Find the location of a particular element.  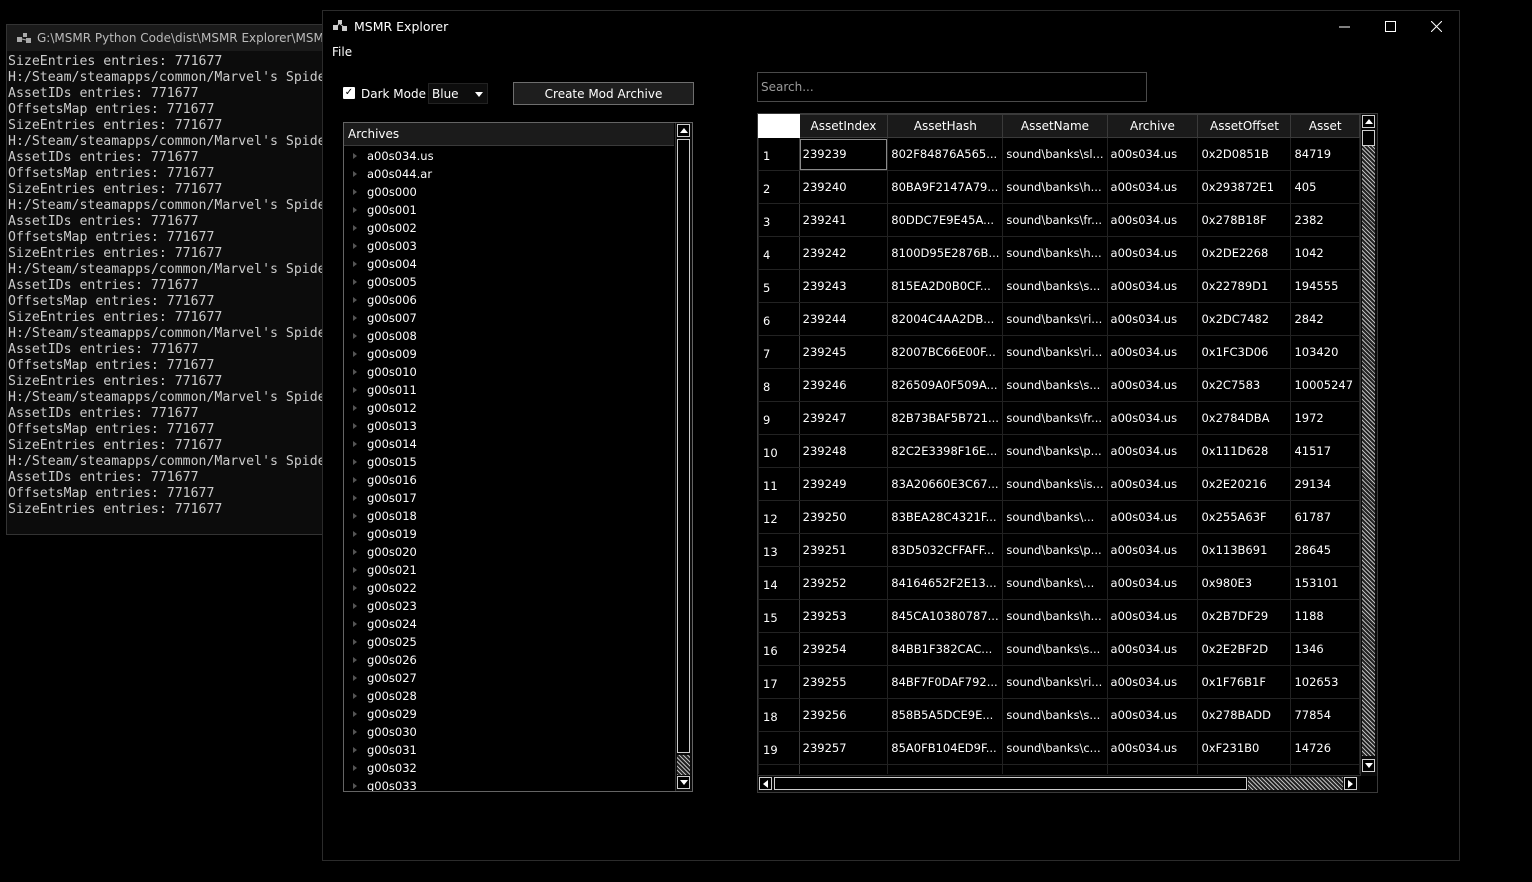

table-cell: 194555 is located at coordinates (1325, 286).